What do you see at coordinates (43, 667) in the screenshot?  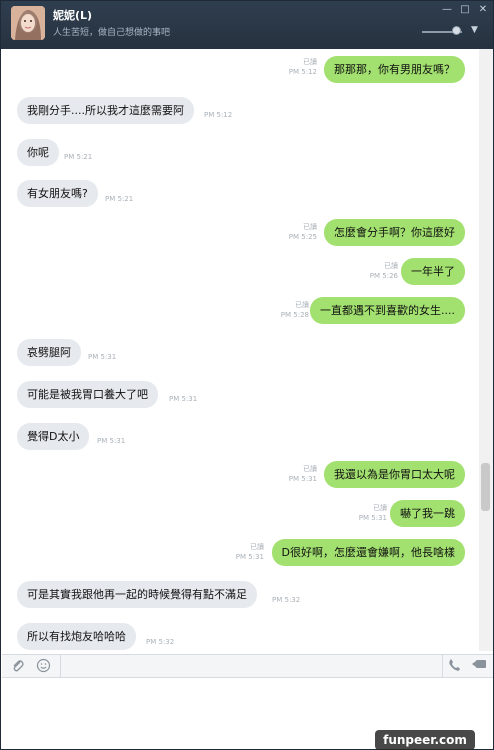 I see `smiley-icon` at bounding box center [43, 667].